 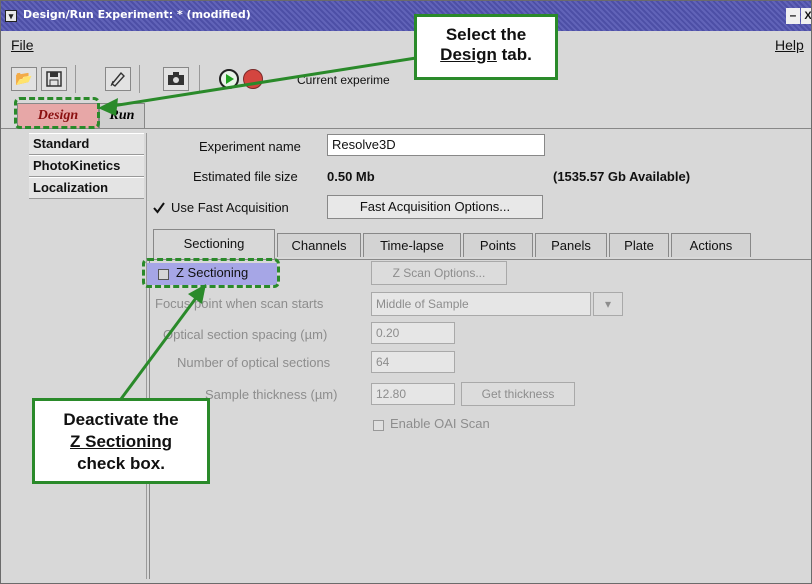 I want to click on deactivate-z-sectioning-callout: Deactivate the Z Sectioning check box., so click(x=121, y=441).